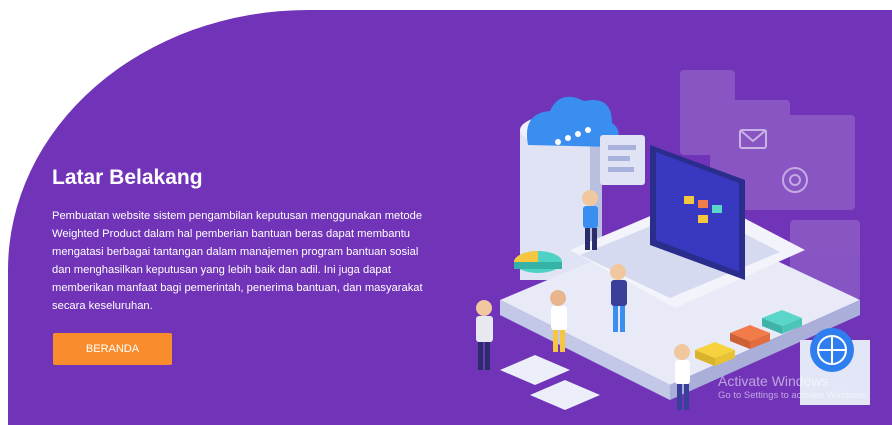  What do you see at coordinates (538, 262) in the screenshot?
I see `chart-icon` at bounding box center [538, 262].